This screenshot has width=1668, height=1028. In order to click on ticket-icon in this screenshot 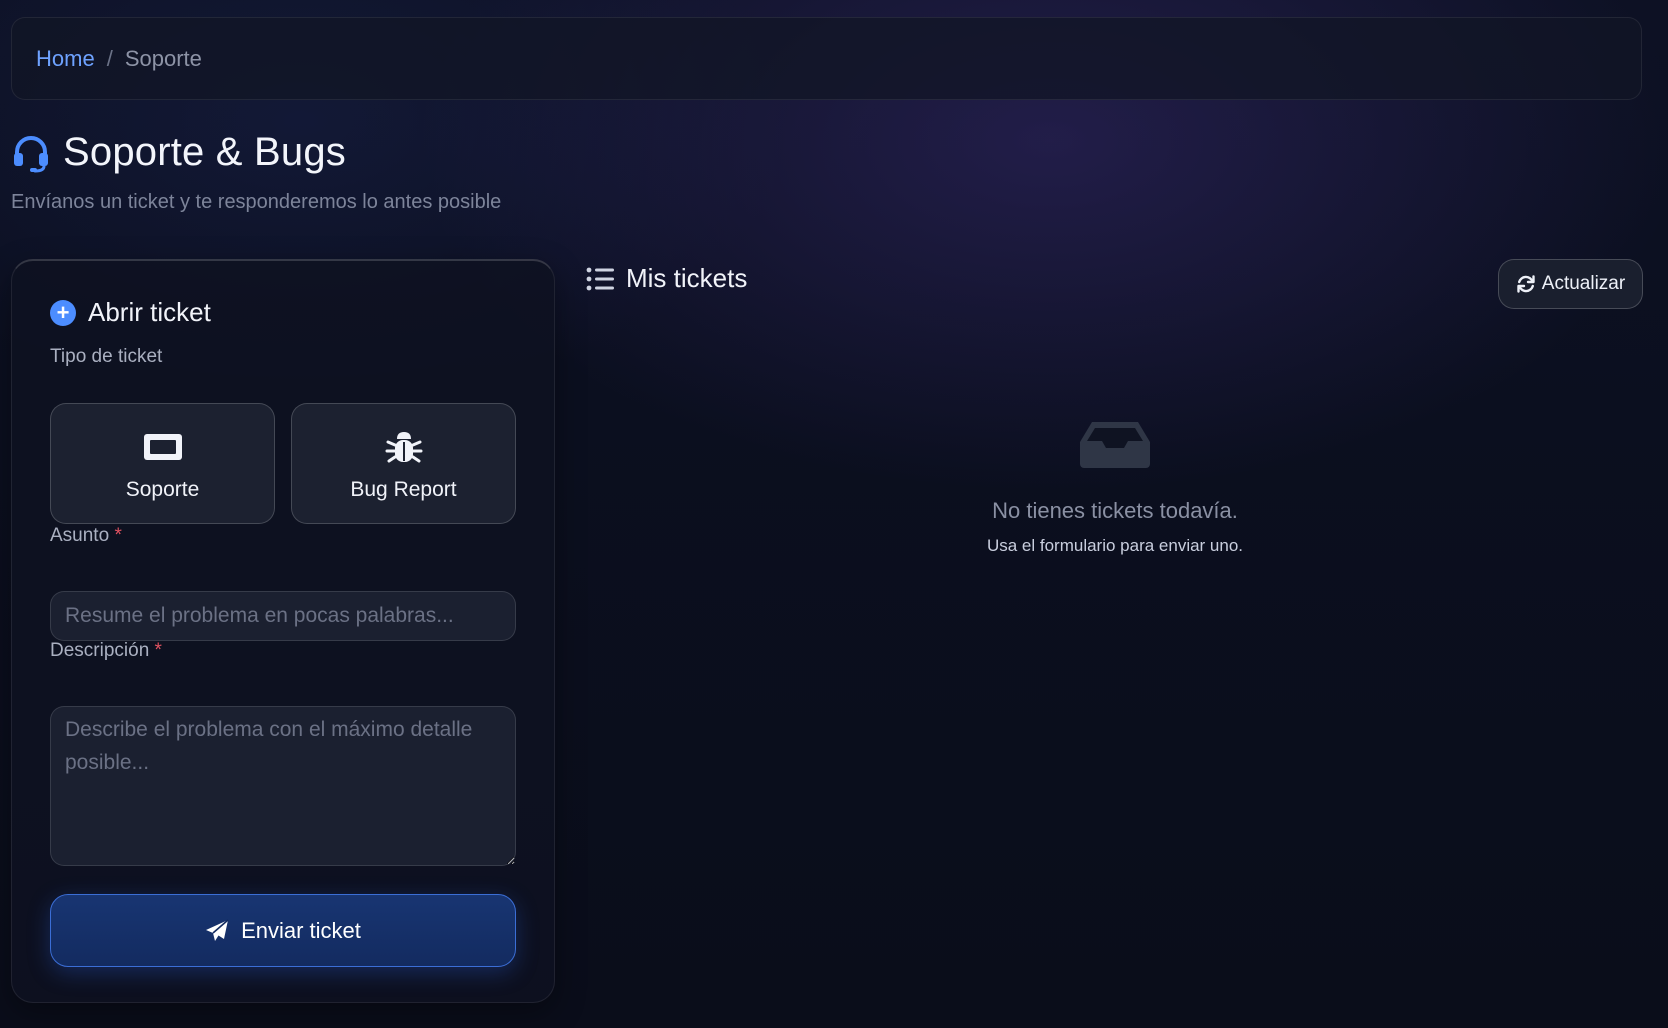, I will do `click(162, 446)`.